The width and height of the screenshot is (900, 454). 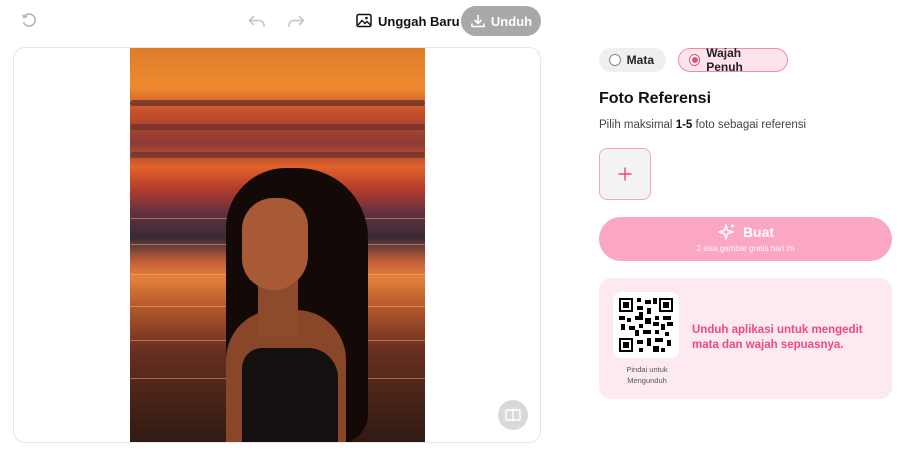 I want to click on compare-icon, so click(x=513, y=415).